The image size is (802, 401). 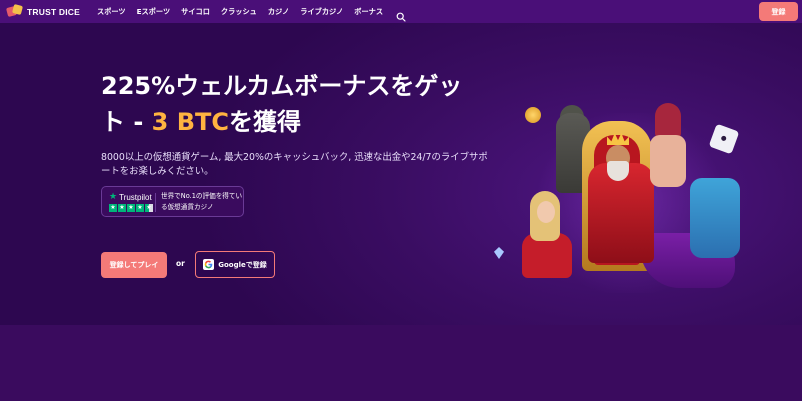 I want to click on trustpilot-star-icon: ★, so click(x=113, y=197).